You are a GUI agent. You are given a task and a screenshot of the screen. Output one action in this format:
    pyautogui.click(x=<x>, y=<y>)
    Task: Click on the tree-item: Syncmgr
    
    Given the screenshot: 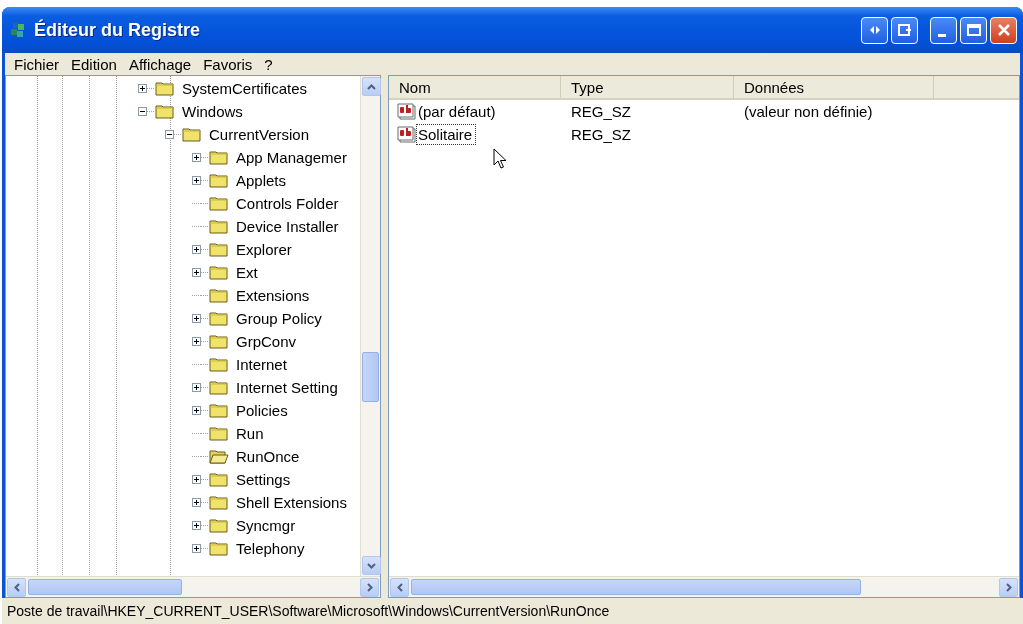 What is the action you would take?
    pyautogui.click(x=266, y=525)
    